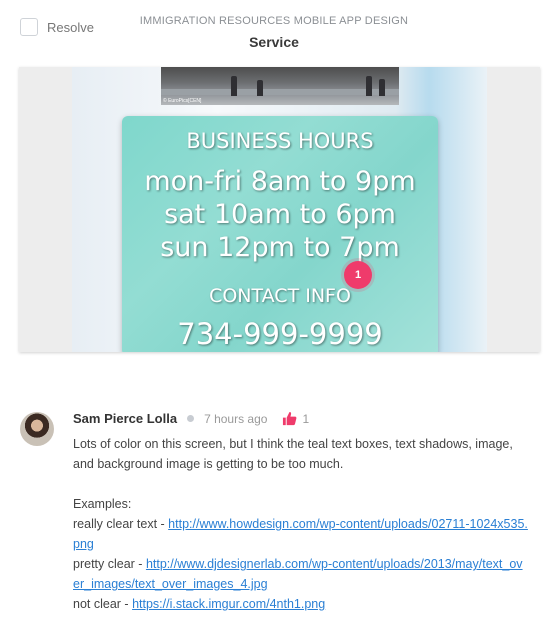  Describe the element at coordinates (358, 275) in the screenshot. I see `comment-pin: 1` at that location.